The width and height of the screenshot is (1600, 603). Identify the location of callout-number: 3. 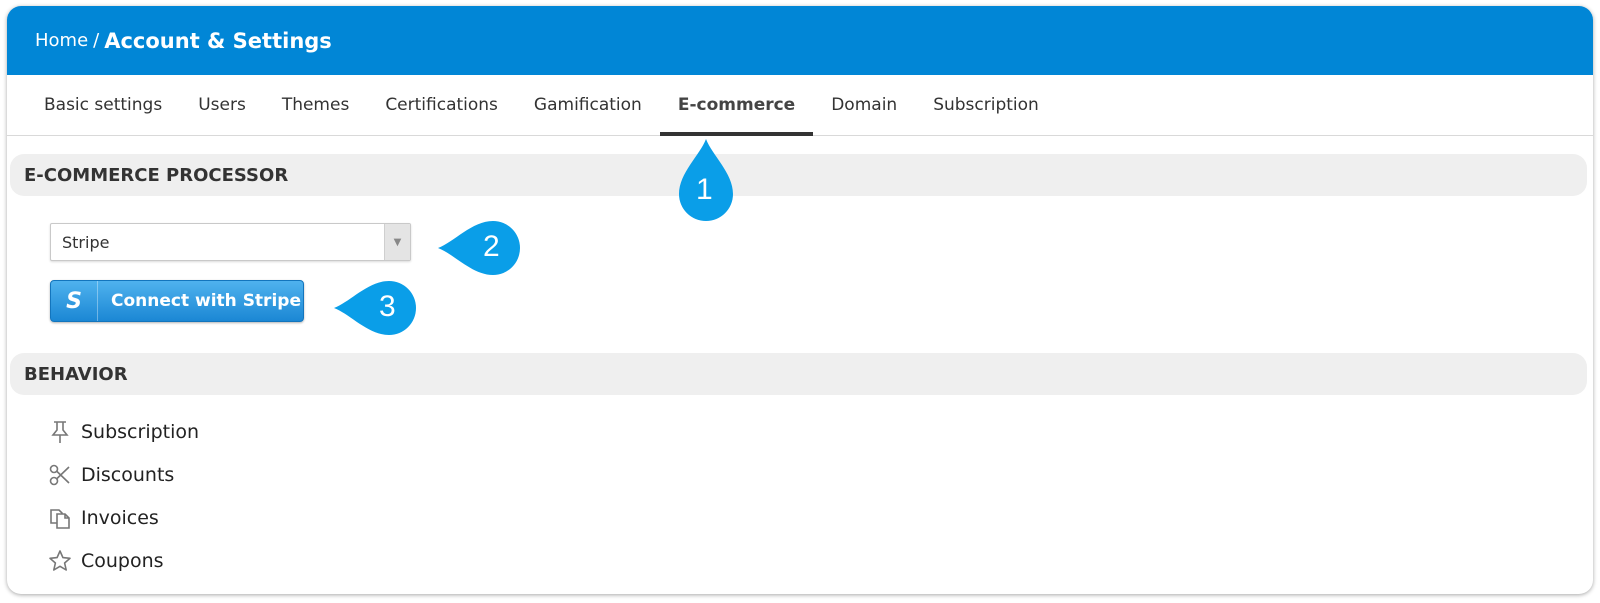
(387, 306).